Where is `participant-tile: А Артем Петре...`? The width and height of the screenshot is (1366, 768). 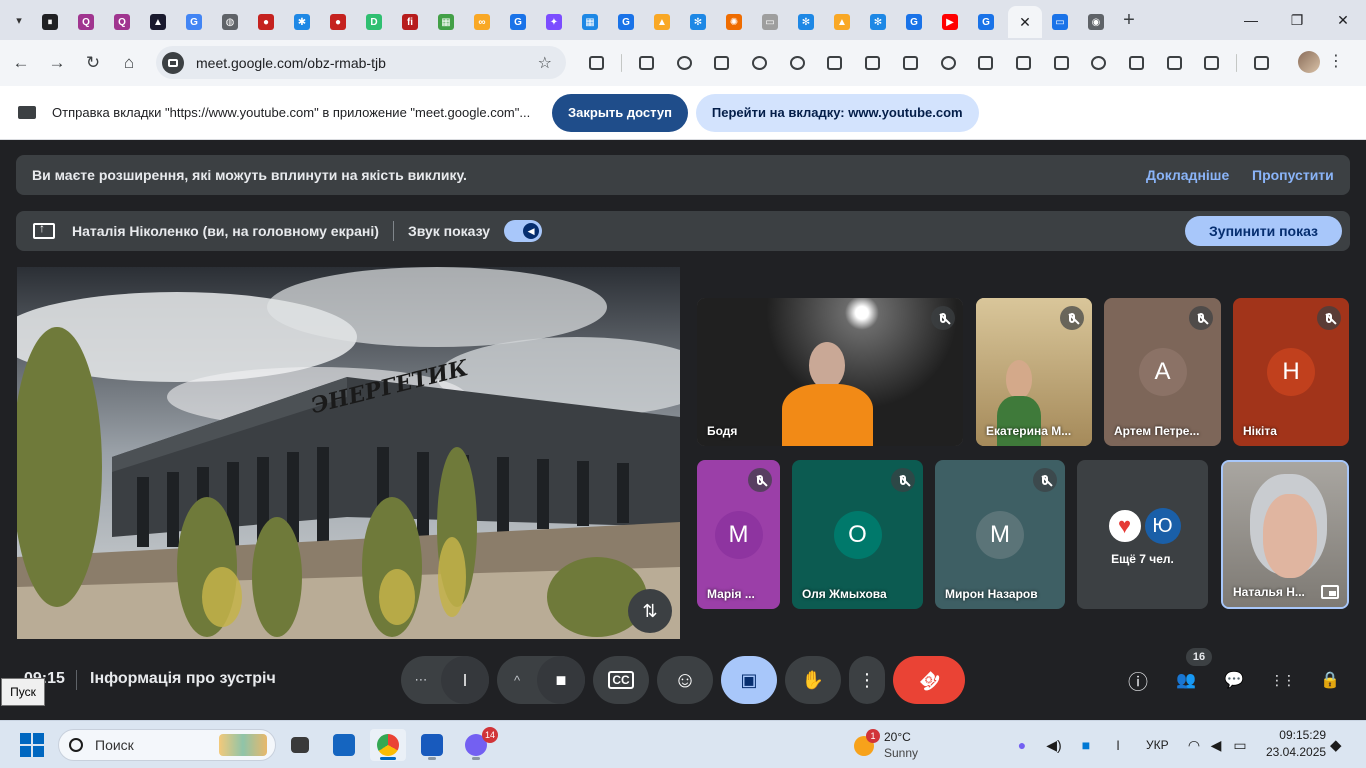
participant-tile: А Артем Петре... is located at coordinates (1162, 372).